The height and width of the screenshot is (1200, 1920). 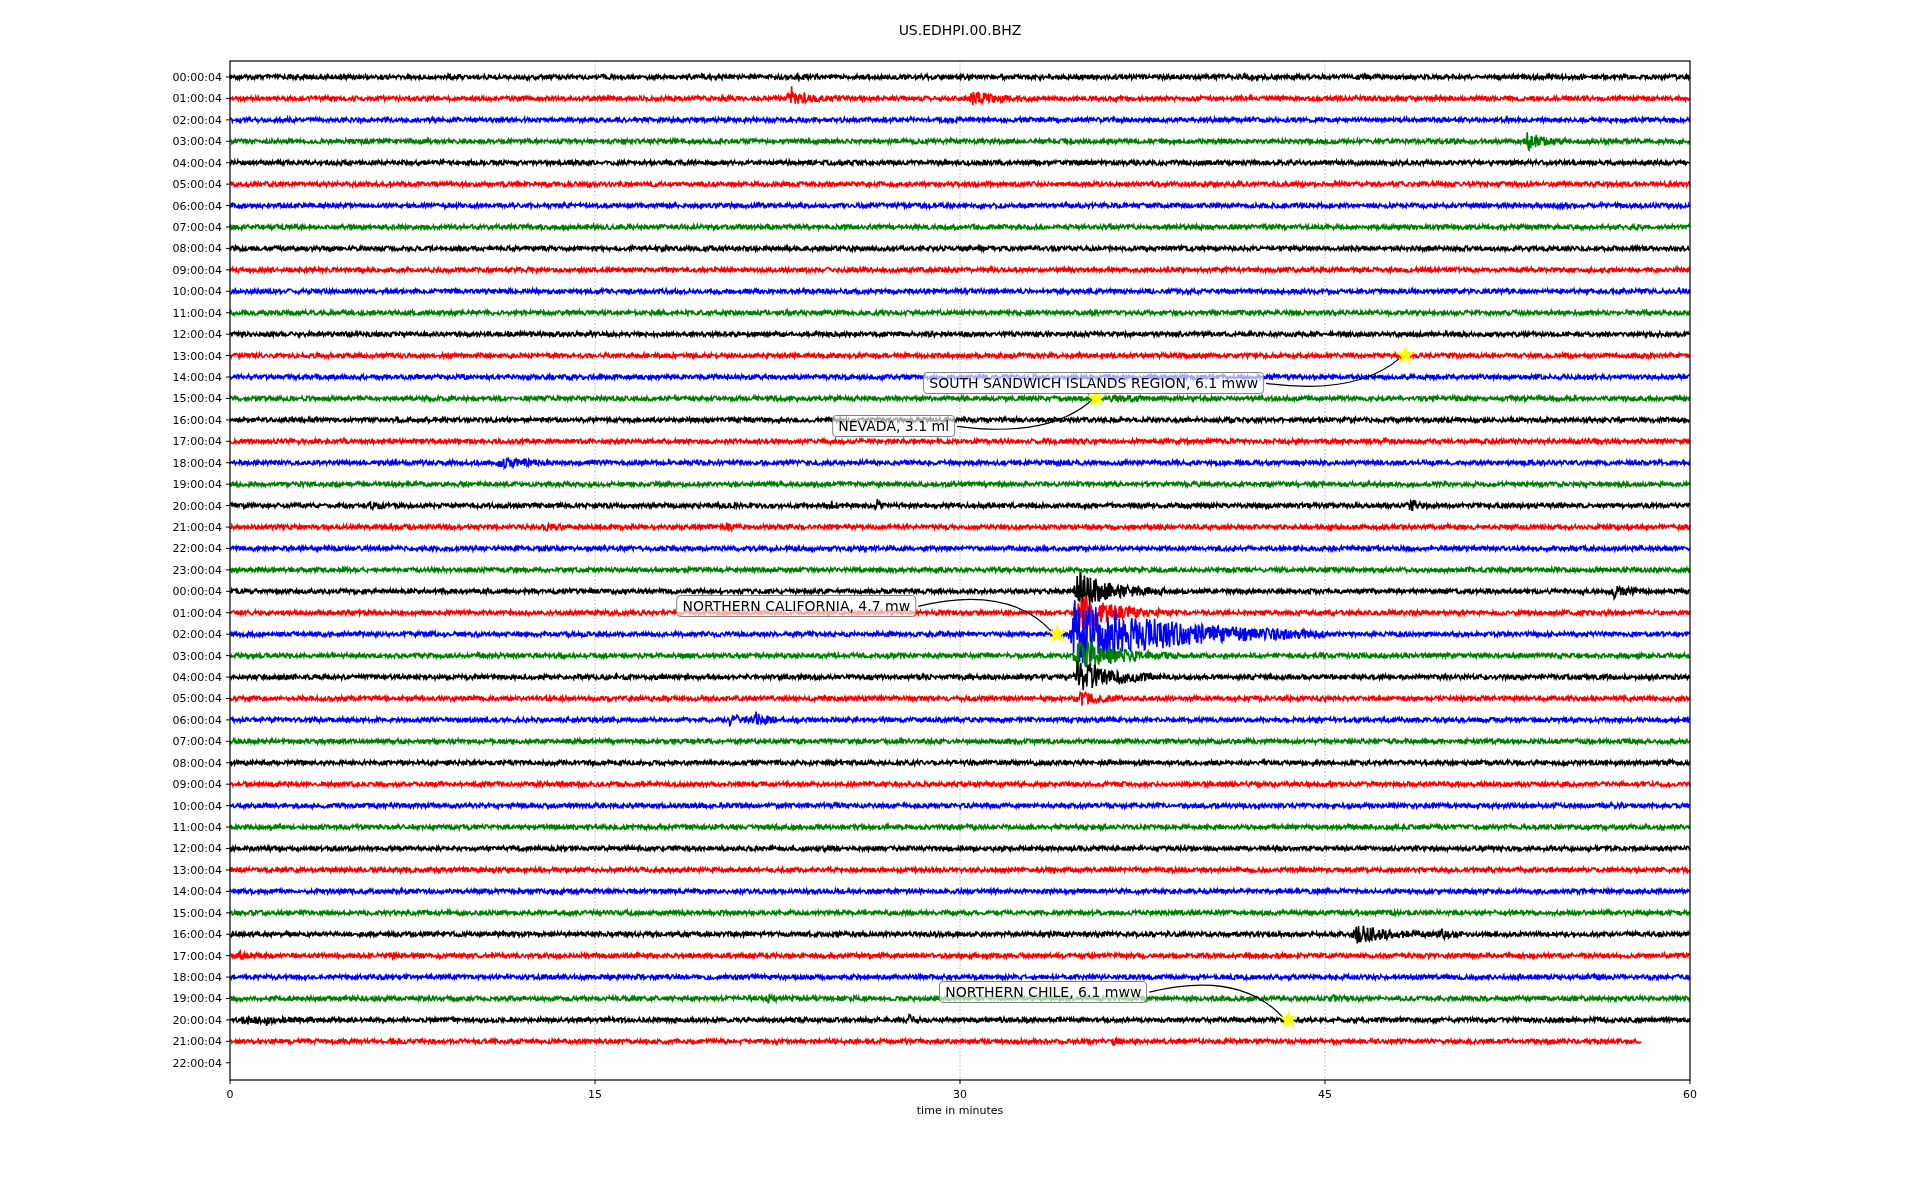 What do you see at coordinates (230, 1094) in the screenshot?
I see `x-tick-label: 0` at bounding box center [230, 1094].